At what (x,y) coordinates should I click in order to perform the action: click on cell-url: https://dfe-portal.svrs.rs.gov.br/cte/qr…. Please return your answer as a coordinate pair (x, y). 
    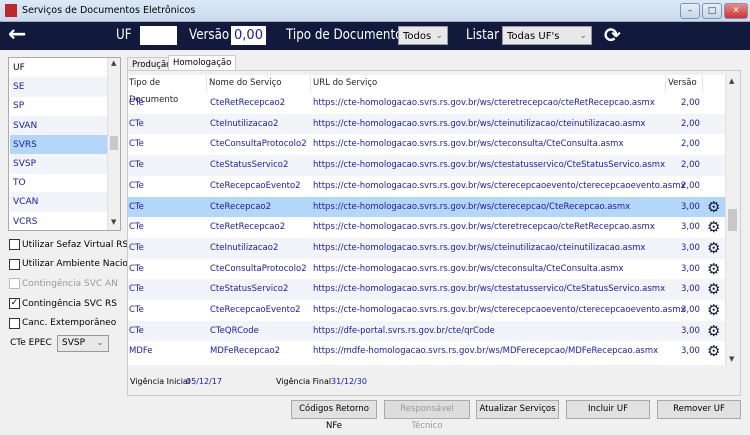
    Looking at the image, I should click on (404, 330).